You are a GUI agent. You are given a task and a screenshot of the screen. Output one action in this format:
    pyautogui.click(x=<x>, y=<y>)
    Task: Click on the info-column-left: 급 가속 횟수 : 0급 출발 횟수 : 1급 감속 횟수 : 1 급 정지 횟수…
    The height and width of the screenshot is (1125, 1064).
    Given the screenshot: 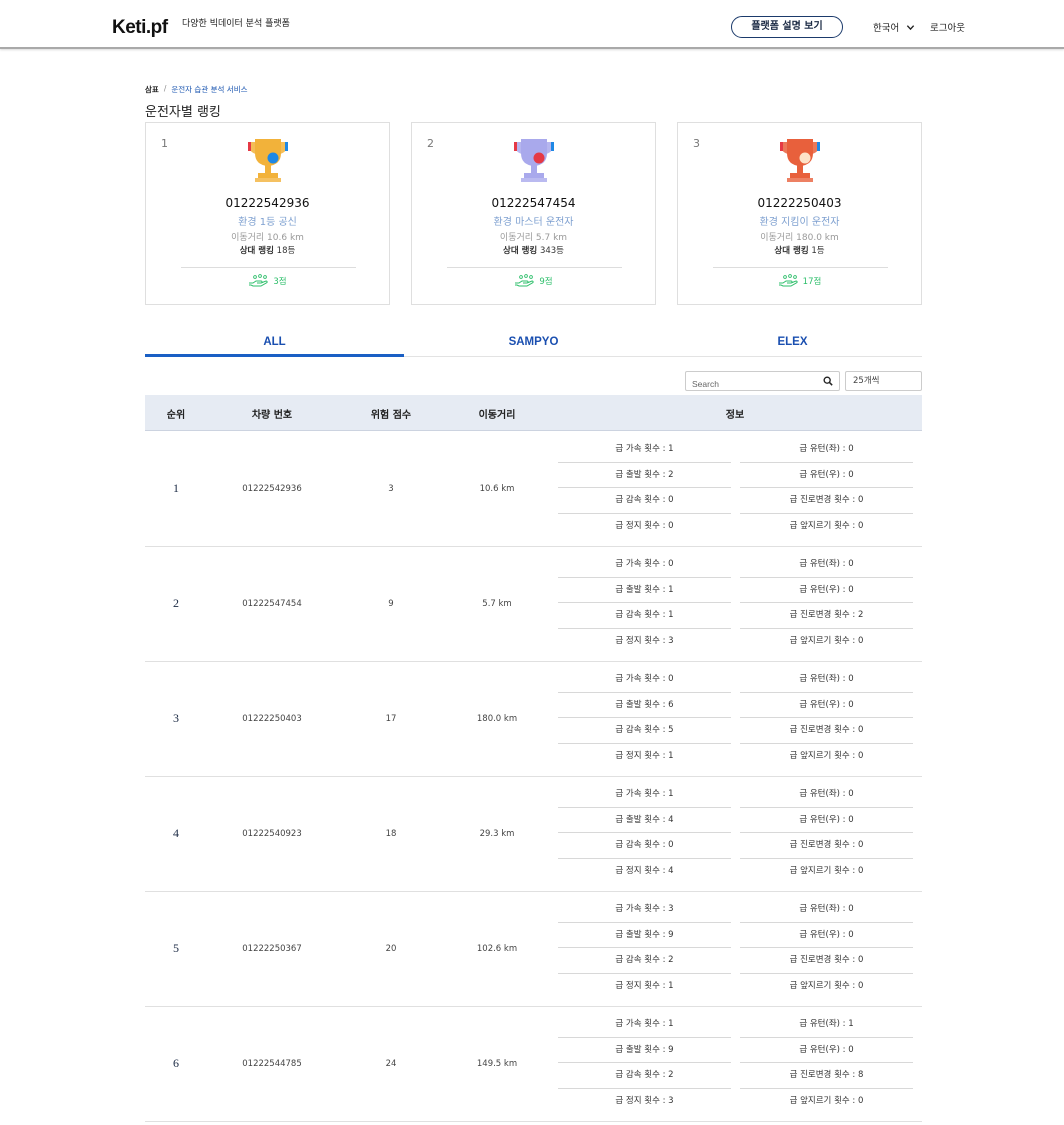 What is the action you would take?
    pyautogui.click(x=644, y=603)
    